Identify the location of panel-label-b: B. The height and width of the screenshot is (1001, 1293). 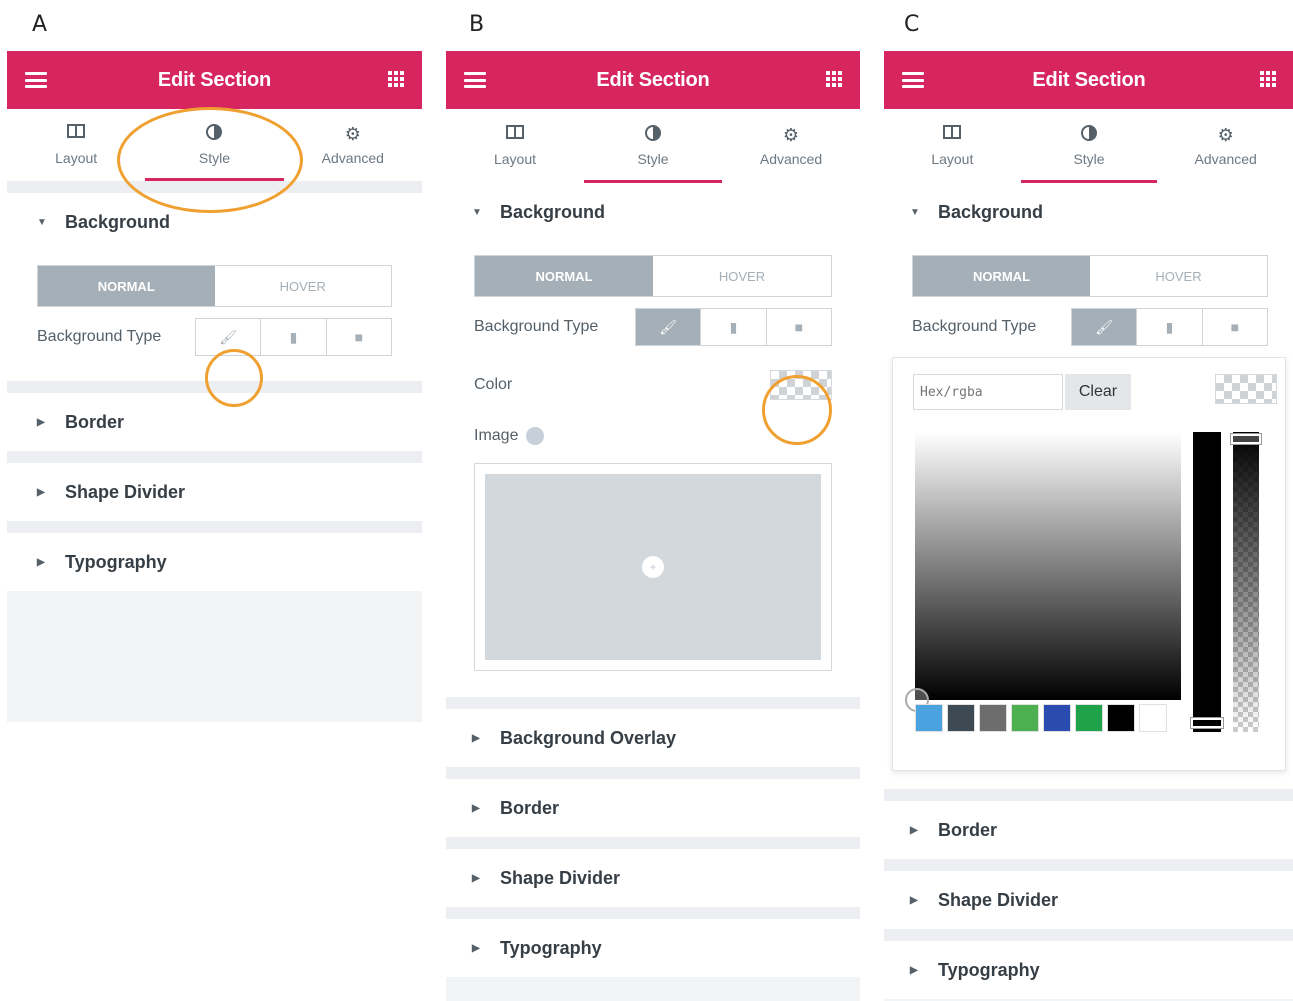
(477, 24).